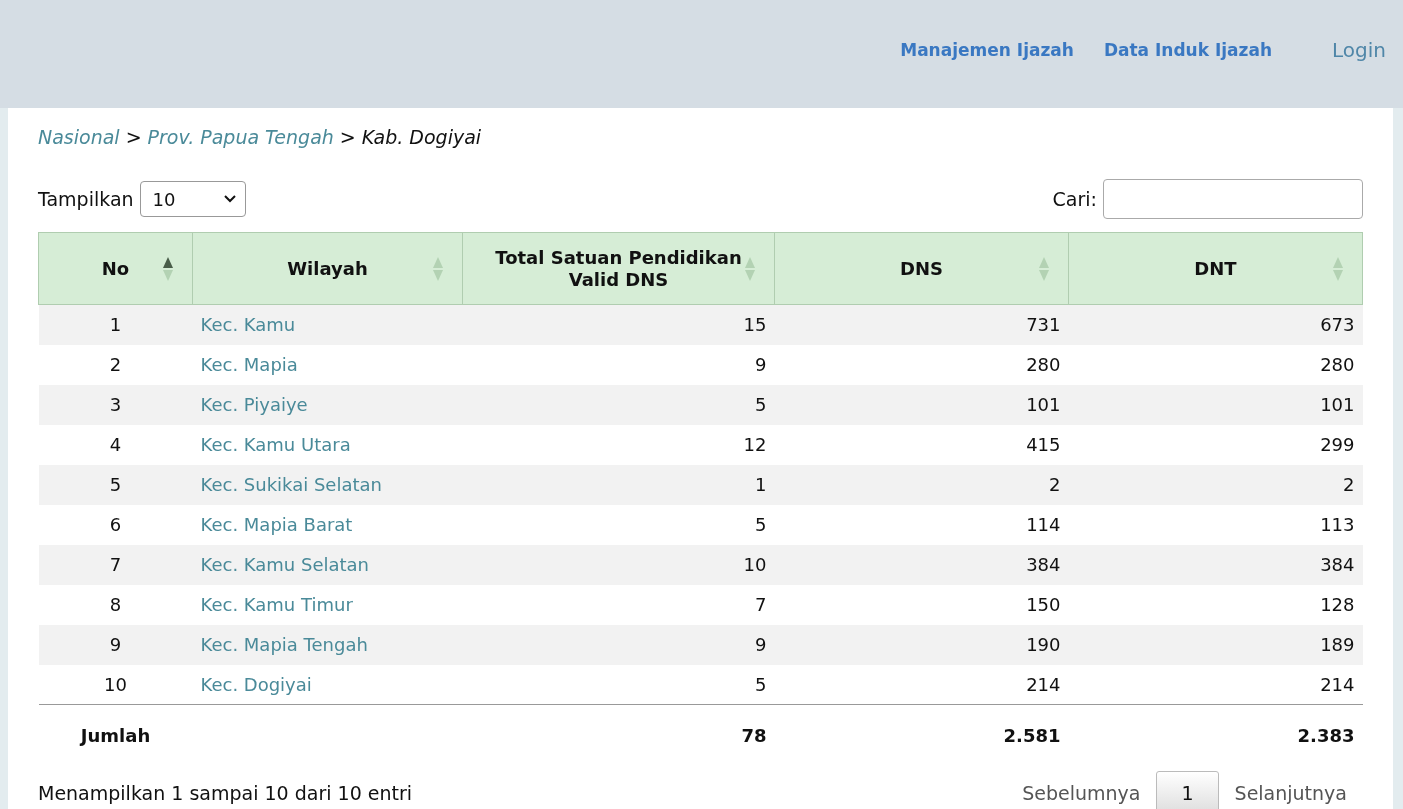 The image size is (1403, 809). I want to click on length-label: Tampilkan, so click(86, 199).